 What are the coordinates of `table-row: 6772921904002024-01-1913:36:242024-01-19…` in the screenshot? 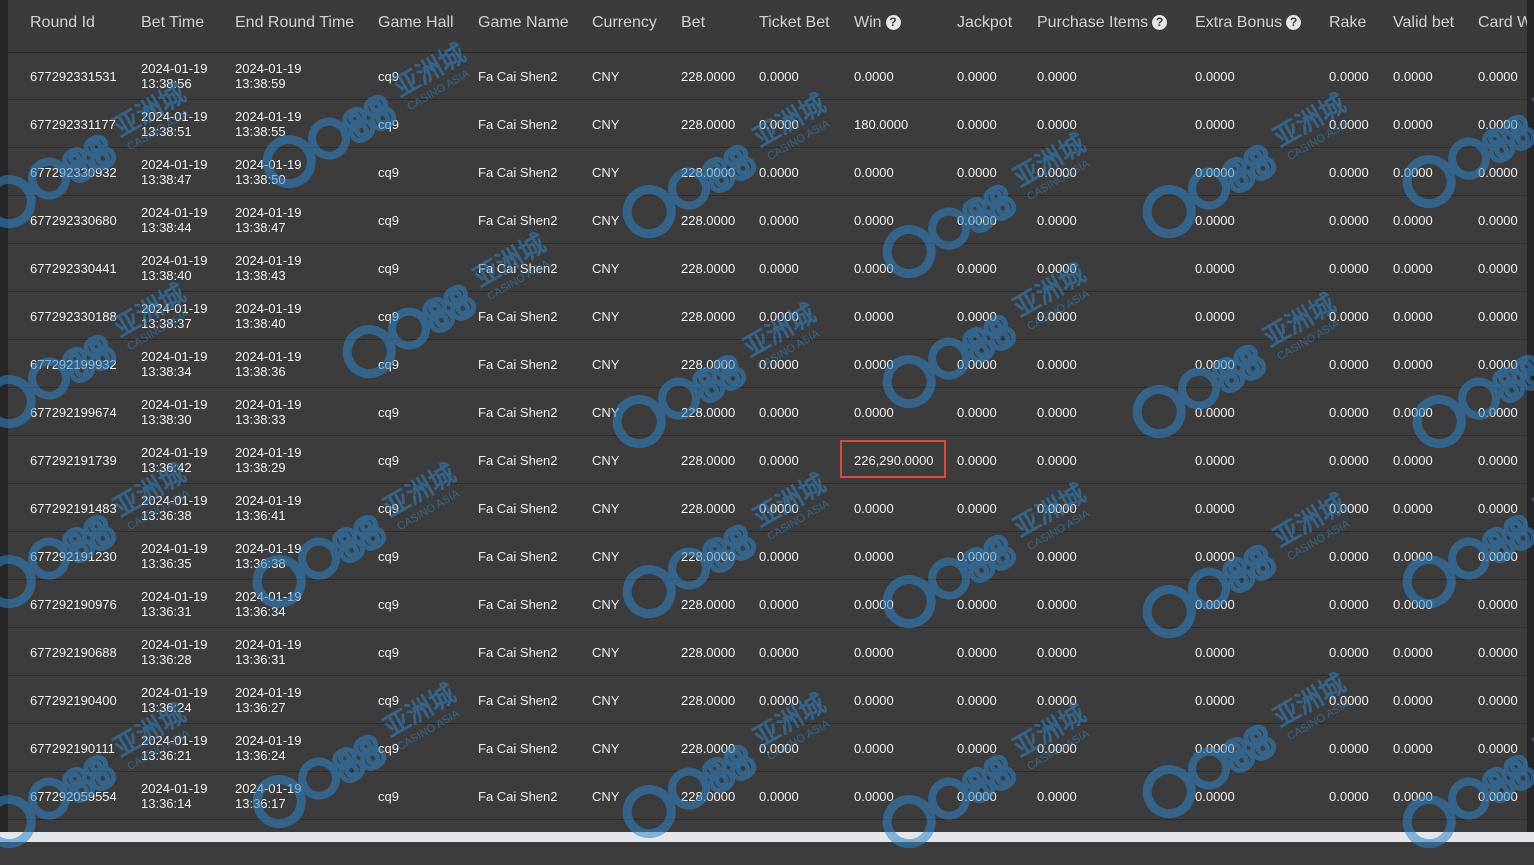 It's located at (767, 700).